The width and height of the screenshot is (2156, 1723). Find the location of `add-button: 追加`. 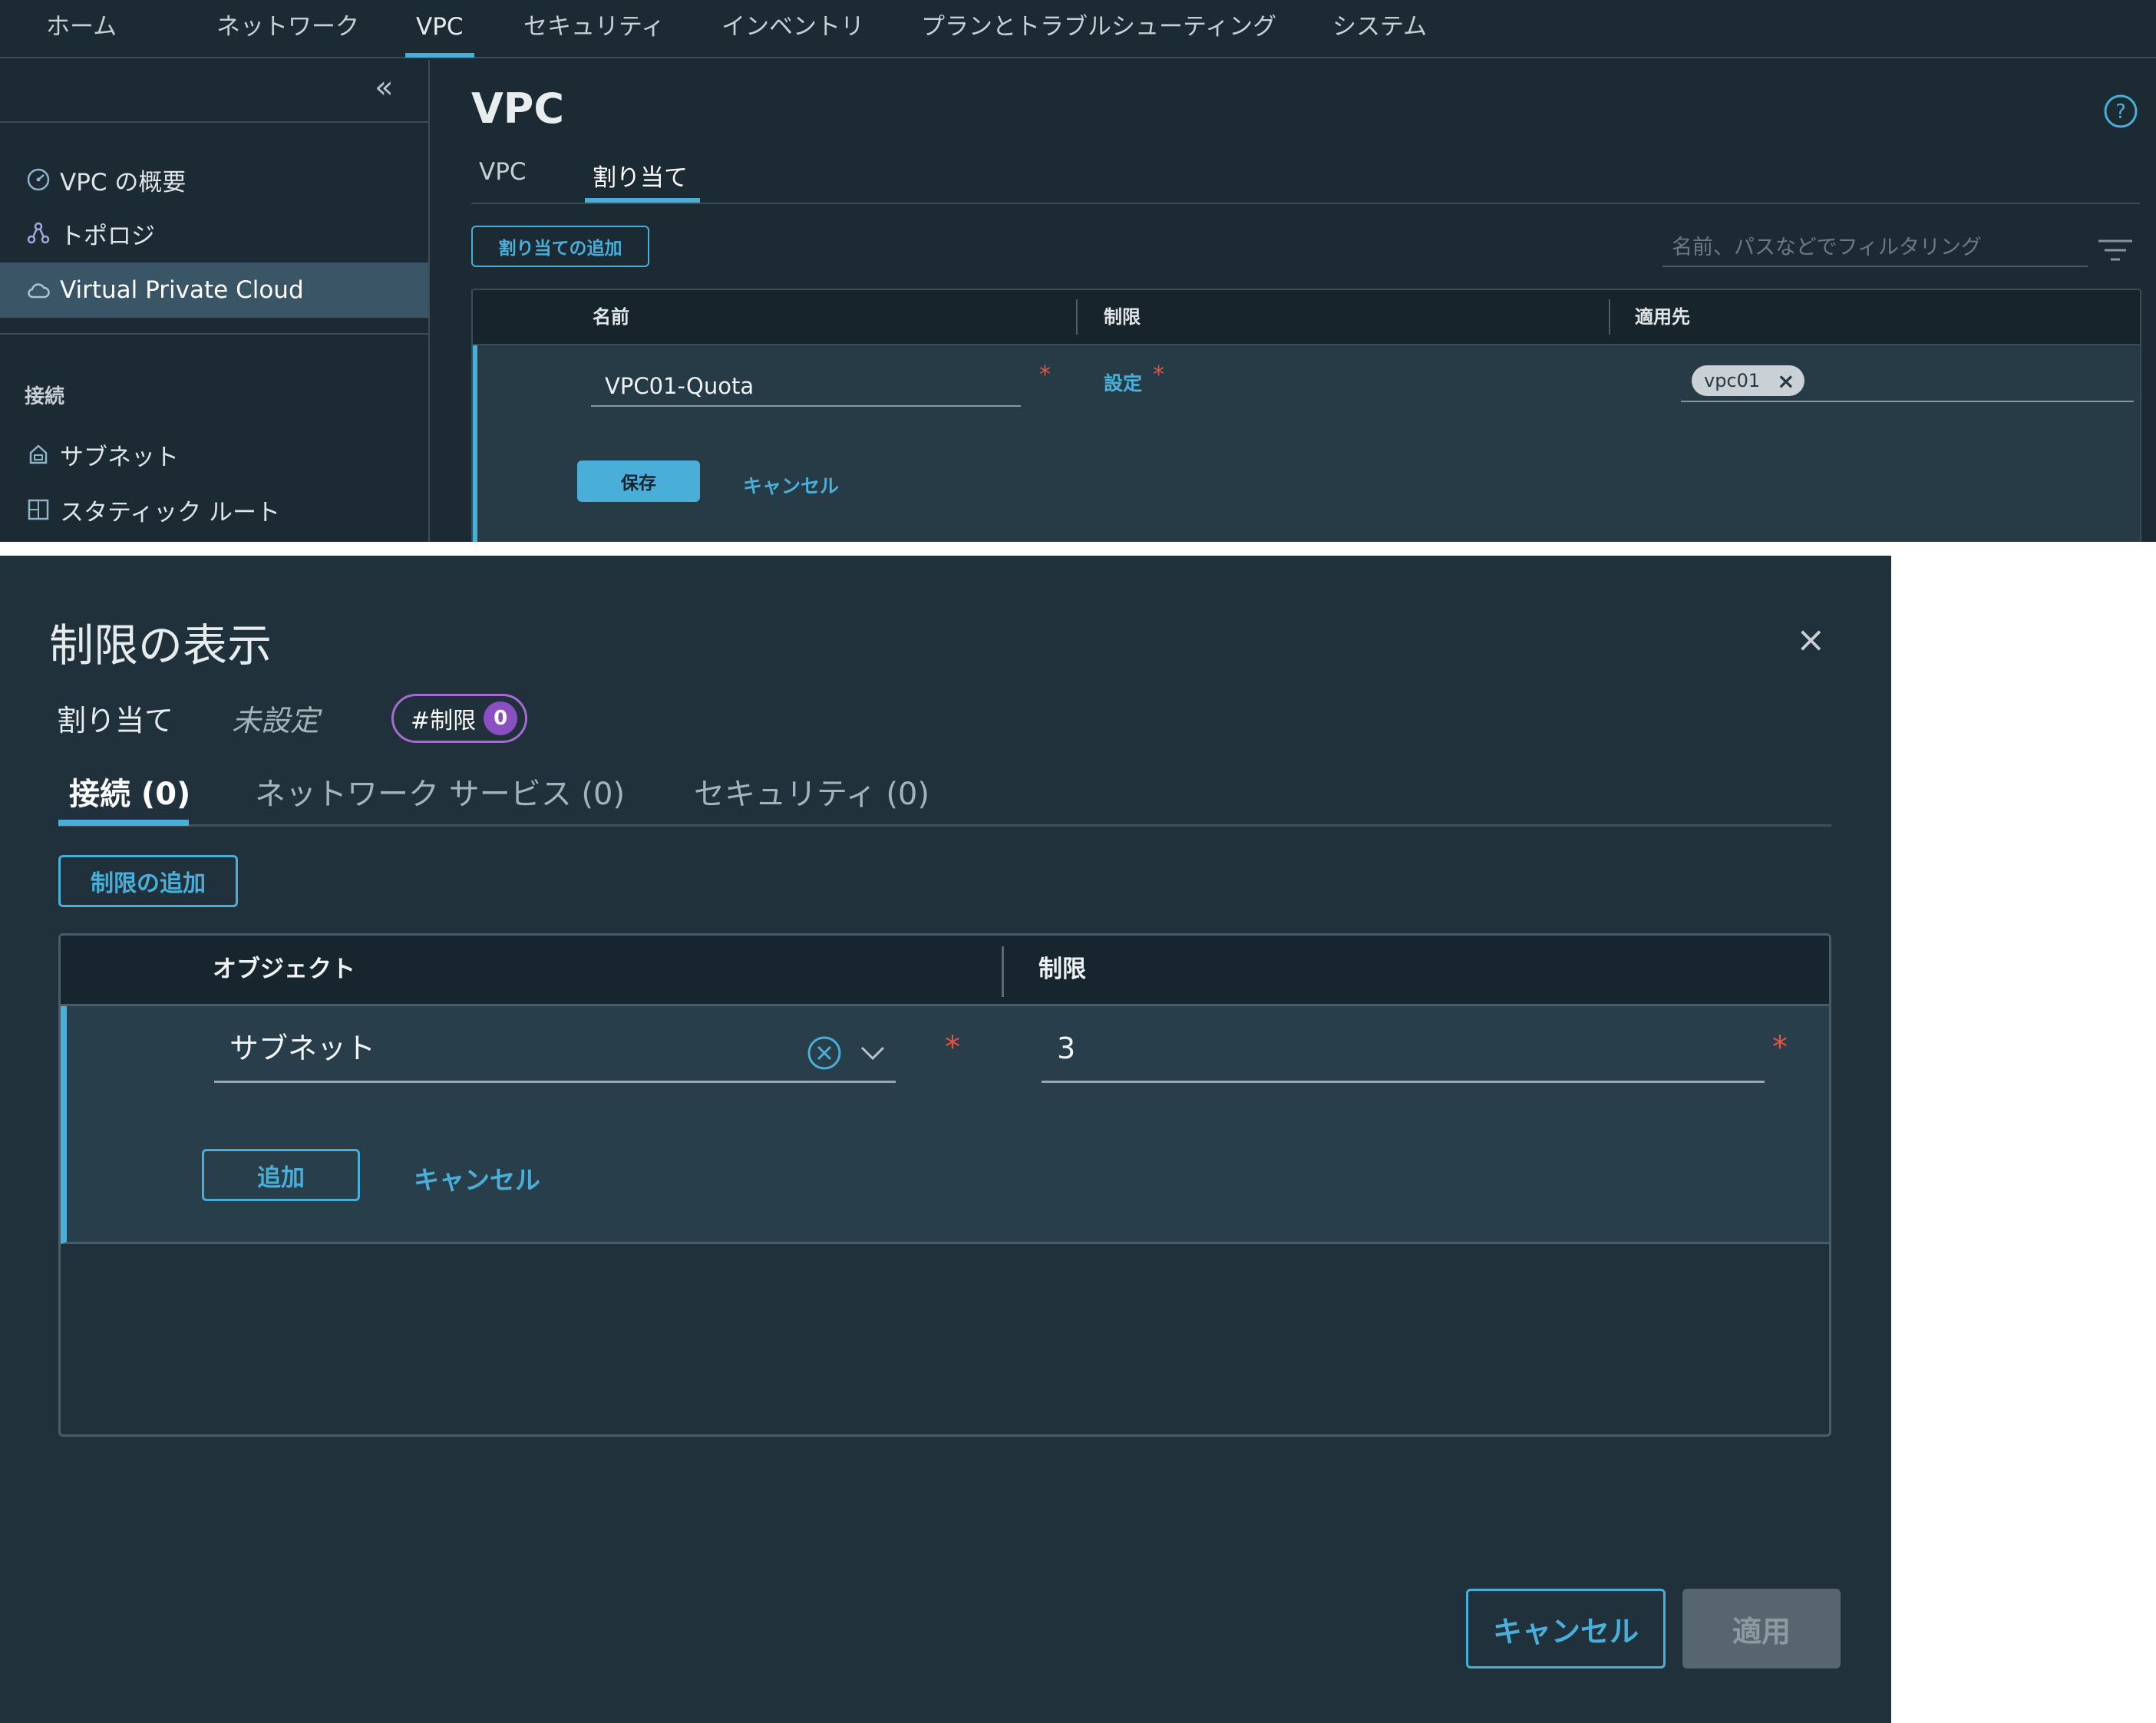

add-button: 追加 is located at coordinates (281, 1175).